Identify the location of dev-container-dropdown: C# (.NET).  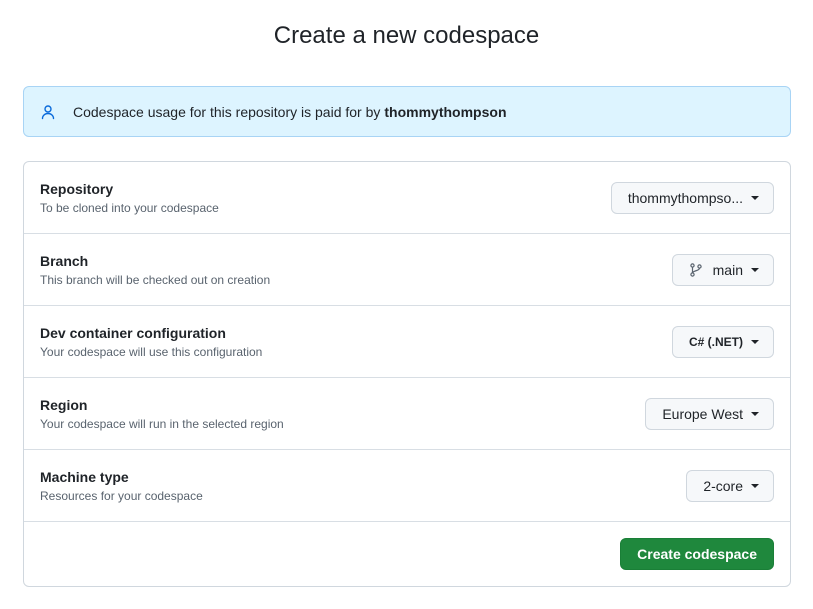
(723, 342).